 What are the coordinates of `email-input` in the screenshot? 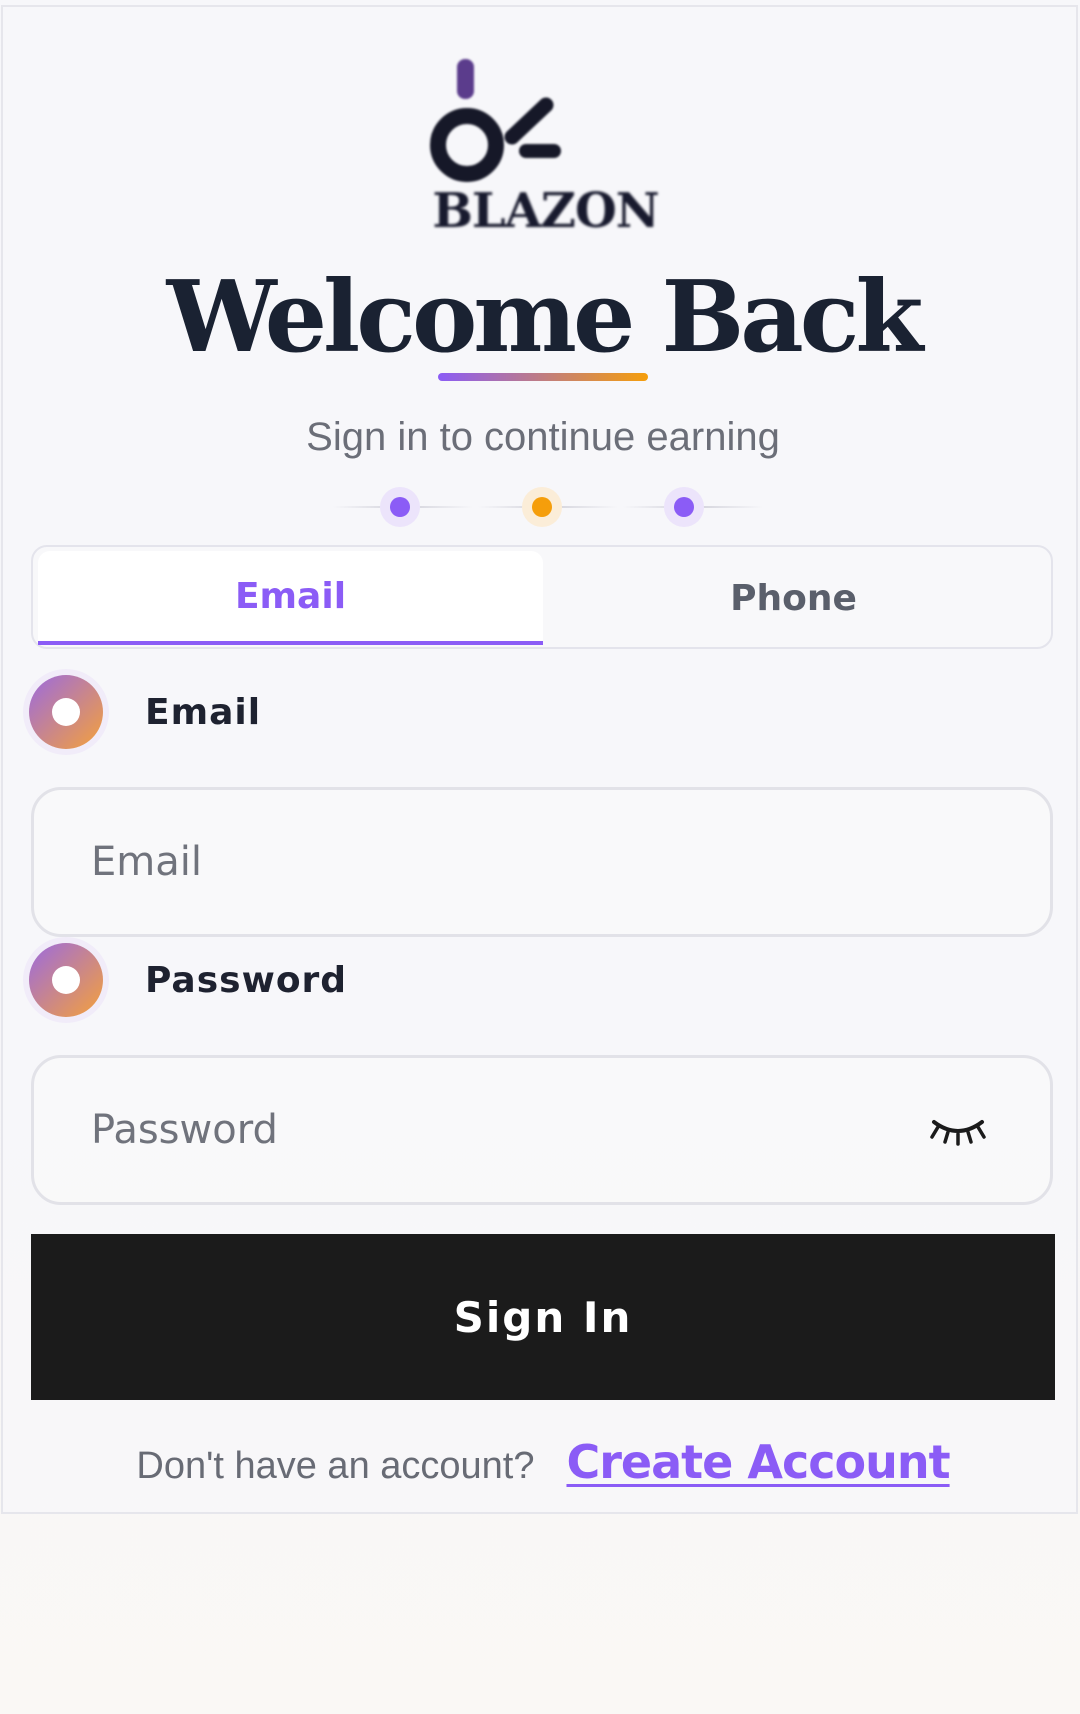 It's located at (501, 862).